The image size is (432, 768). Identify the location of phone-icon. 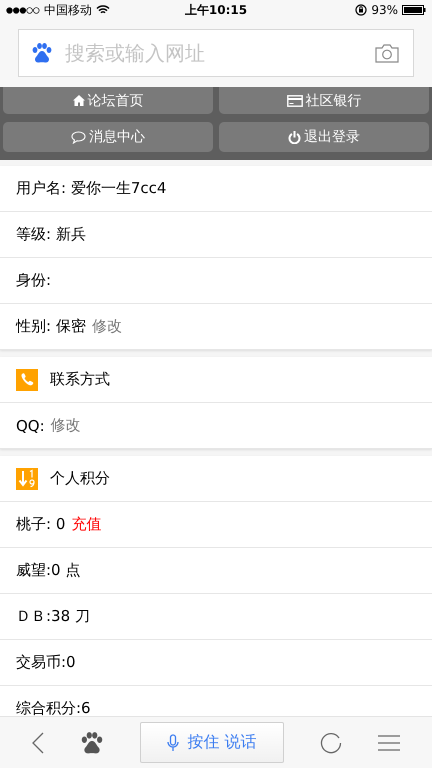
(27, 379).